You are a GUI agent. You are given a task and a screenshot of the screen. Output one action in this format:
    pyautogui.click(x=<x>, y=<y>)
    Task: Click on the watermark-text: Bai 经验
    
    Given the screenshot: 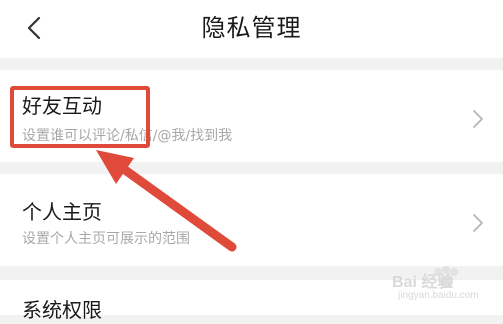 What is the action you would take?
    pyautogui.click(x=423, y=282)
    